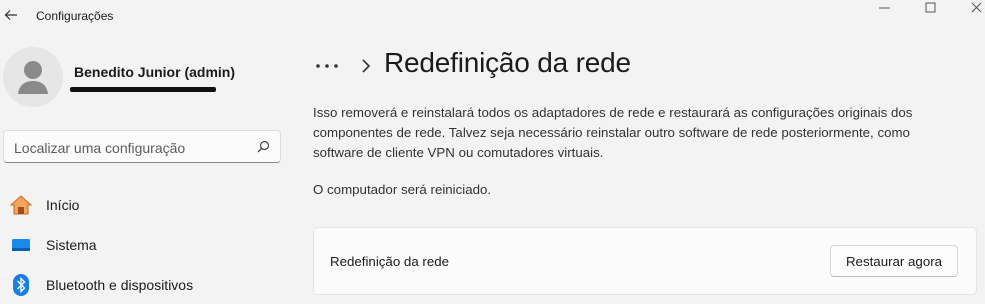  I want to click on more-icon, so click(327, 66).